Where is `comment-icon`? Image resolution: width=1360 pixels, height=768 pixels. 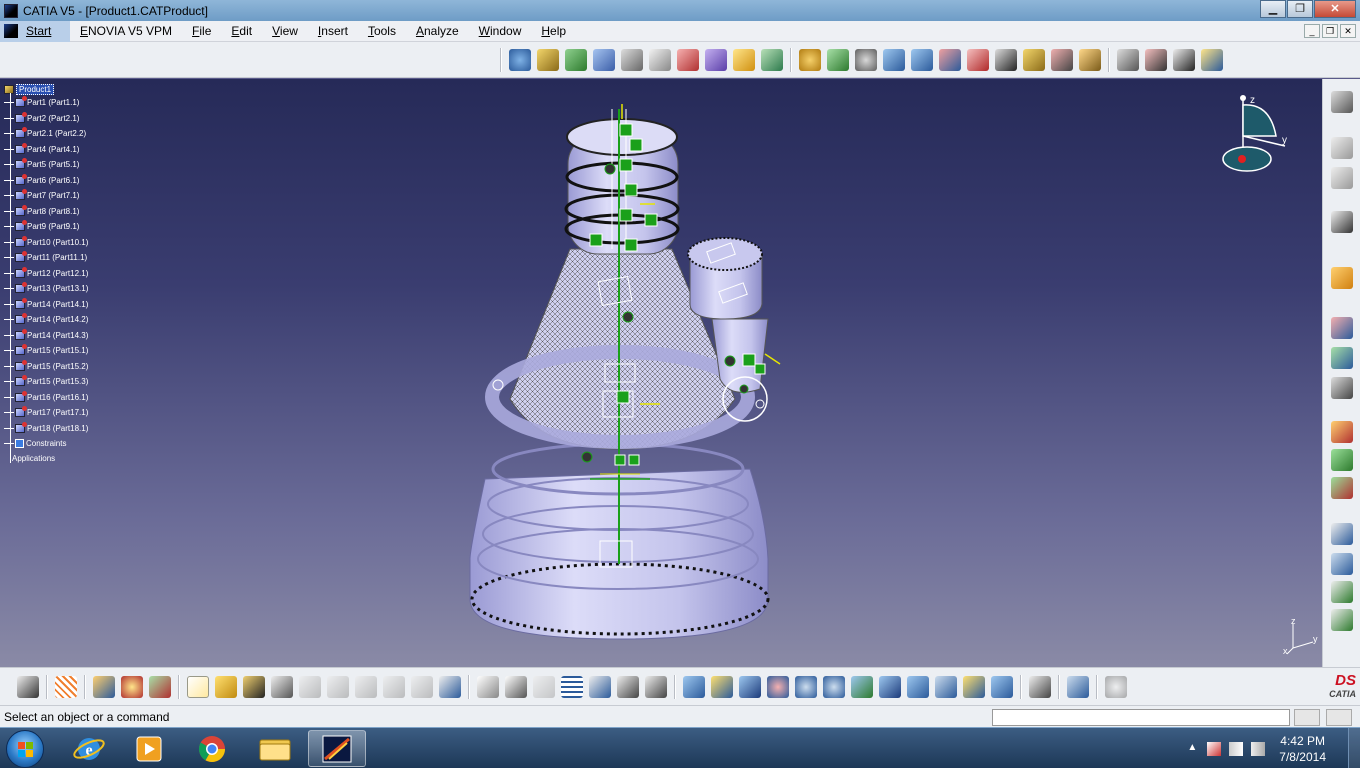 comment-icon is located at coordinates (516, 687).